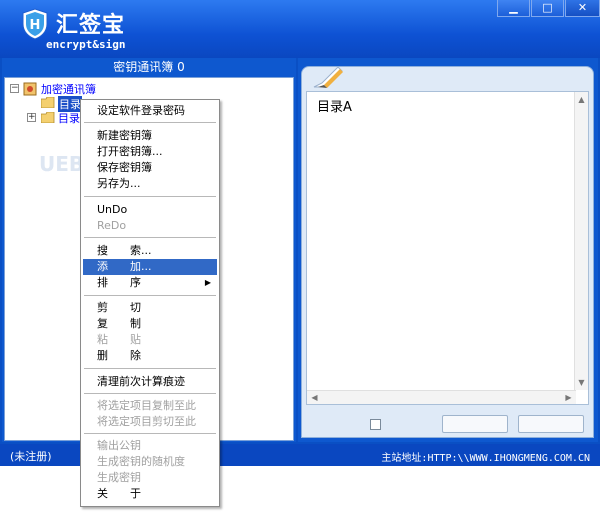 The width and height of the screenshot is (600, 528). I want to click on menu-item-new-keybook: 新建密钥簿, so click(150, 136).